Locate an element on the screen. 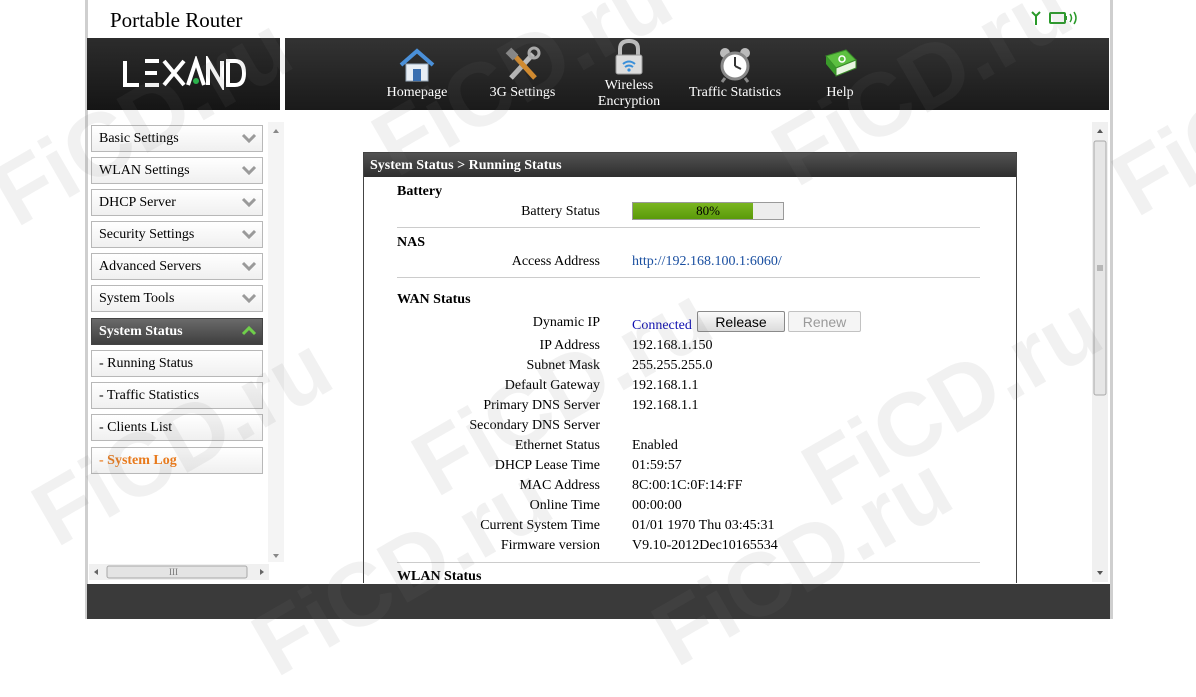  logo-bar is located at coordinates (183, 74).